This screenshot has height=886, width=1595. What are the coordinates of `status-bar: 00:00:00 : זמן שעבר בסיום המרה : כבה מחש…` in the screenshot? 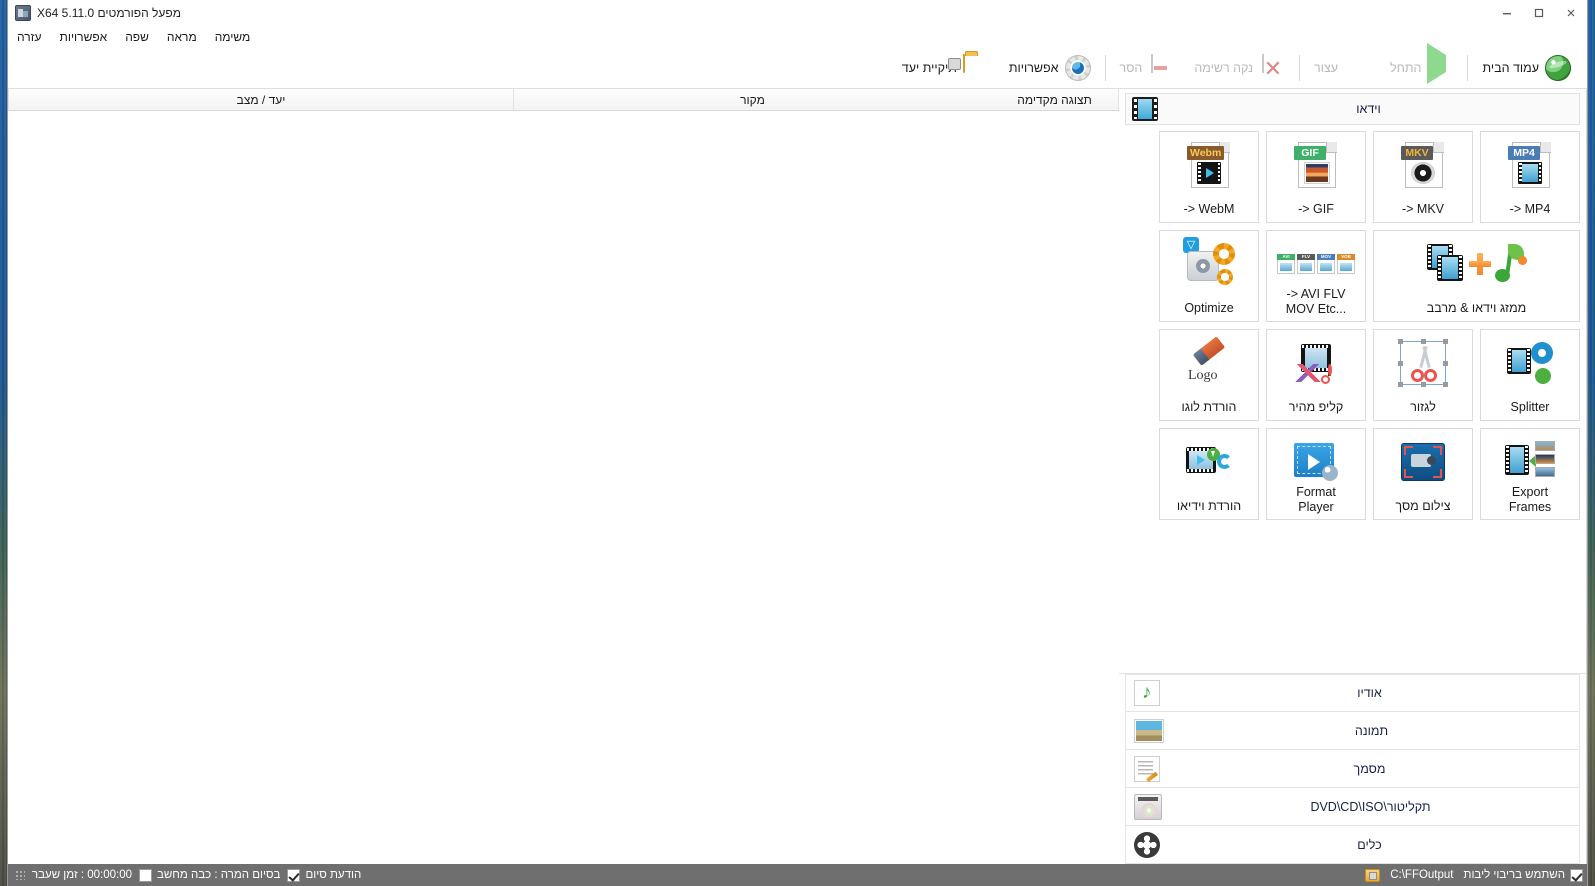 It's located at (797, 875).